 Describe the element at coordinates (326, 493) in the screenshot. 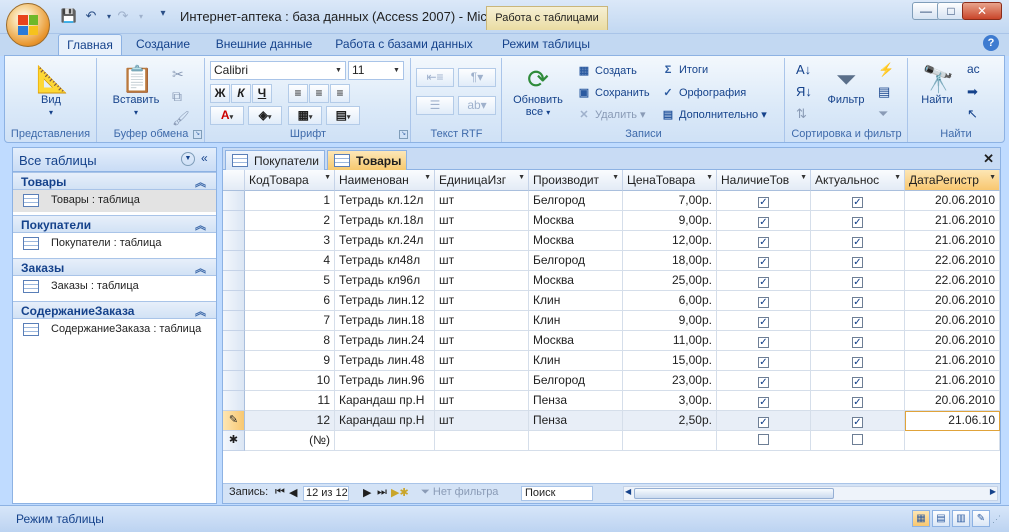

I see `record-position-input: 12 из 12` at that location.